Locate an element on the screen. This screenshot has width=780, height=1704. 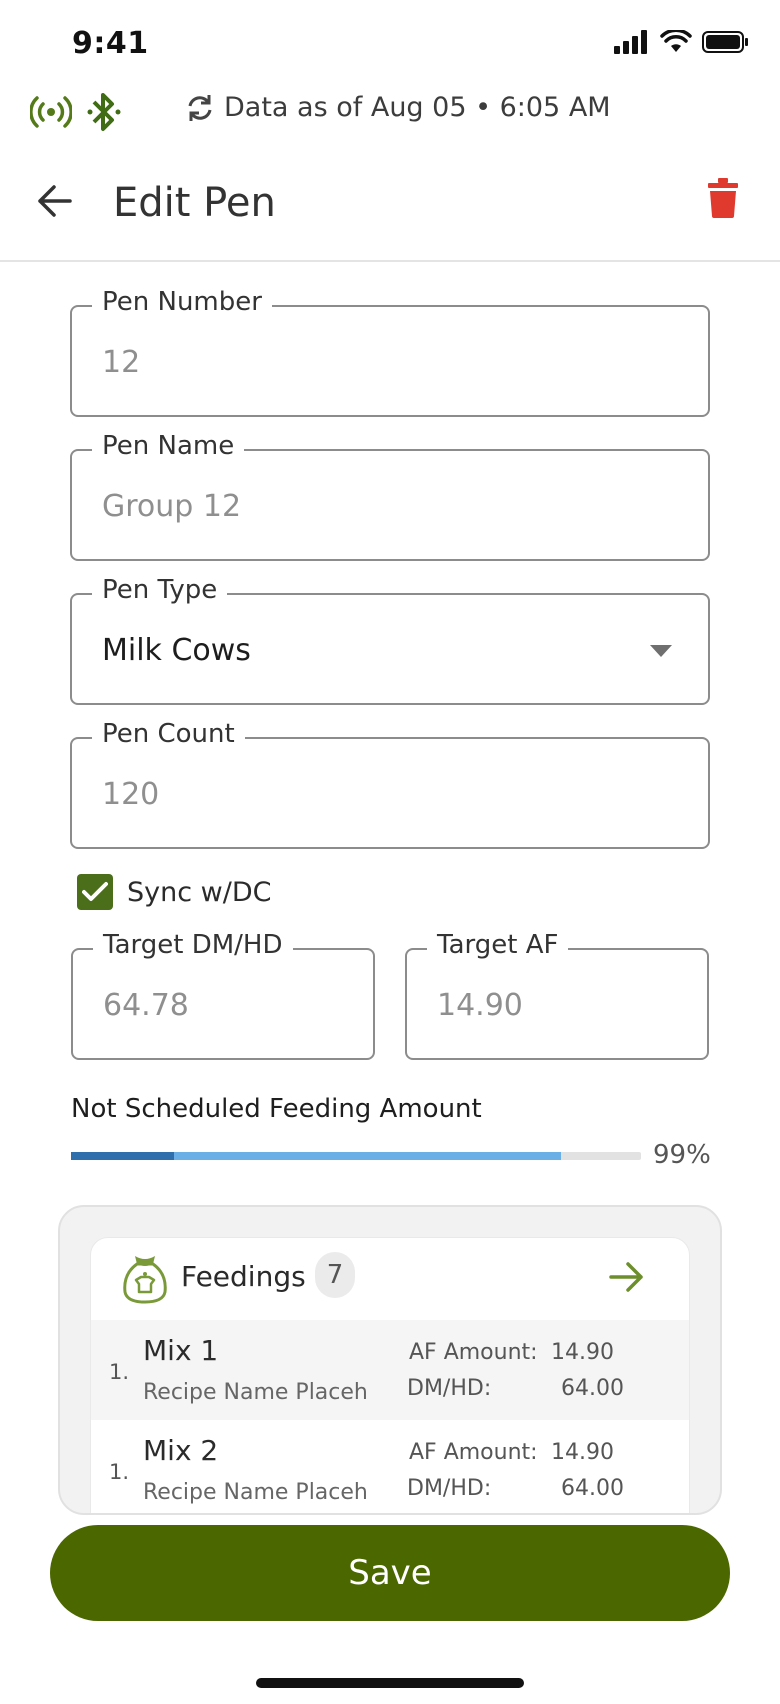
cellular-signal-icon is located at coordinates (630, 42).